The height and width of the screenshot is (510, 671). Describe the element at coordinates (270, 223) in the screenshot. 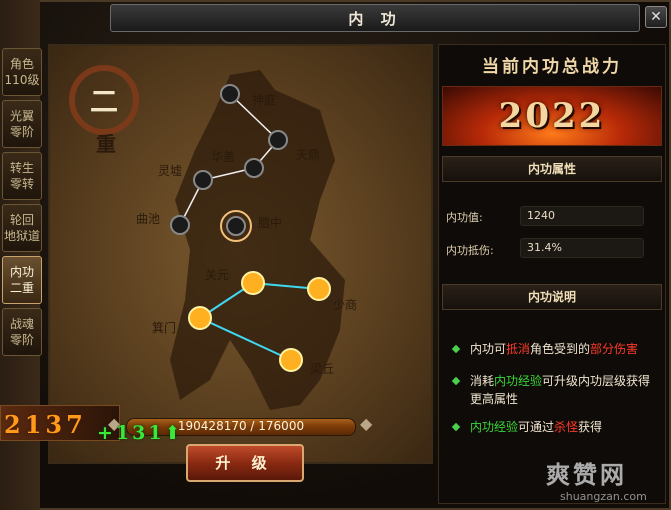

I see `label-danzhong: 膻中` at that location.